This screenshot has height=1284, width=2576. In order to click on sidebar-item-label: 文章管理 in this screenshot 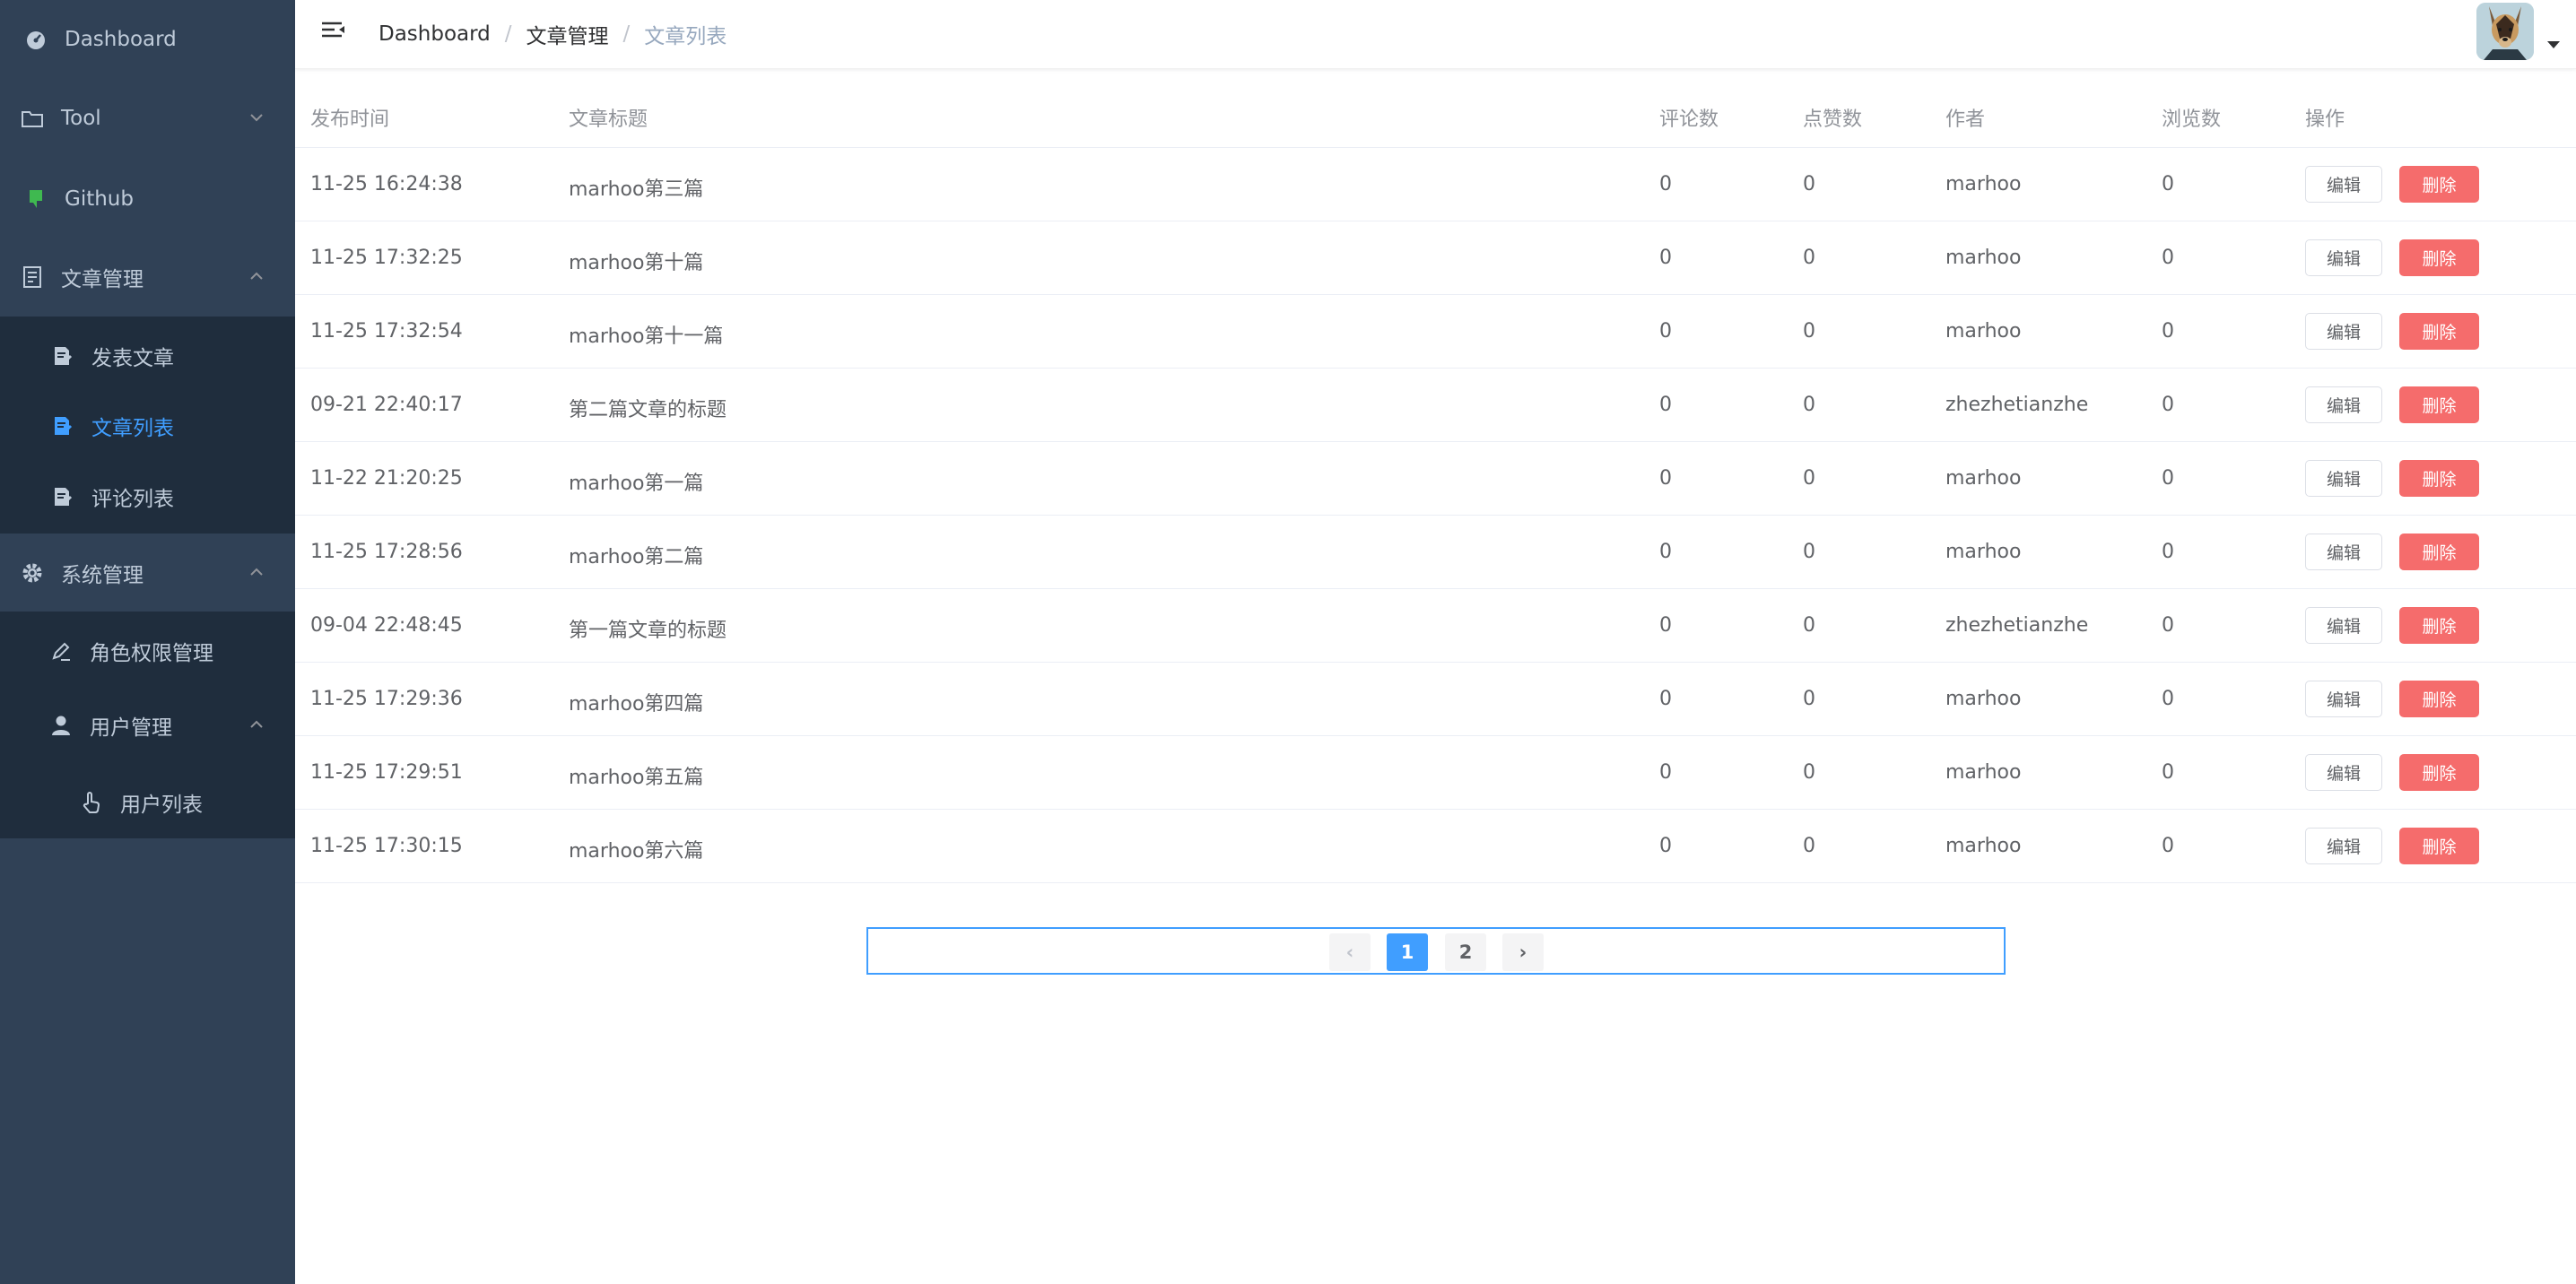, I will do `click(102, 279)`.